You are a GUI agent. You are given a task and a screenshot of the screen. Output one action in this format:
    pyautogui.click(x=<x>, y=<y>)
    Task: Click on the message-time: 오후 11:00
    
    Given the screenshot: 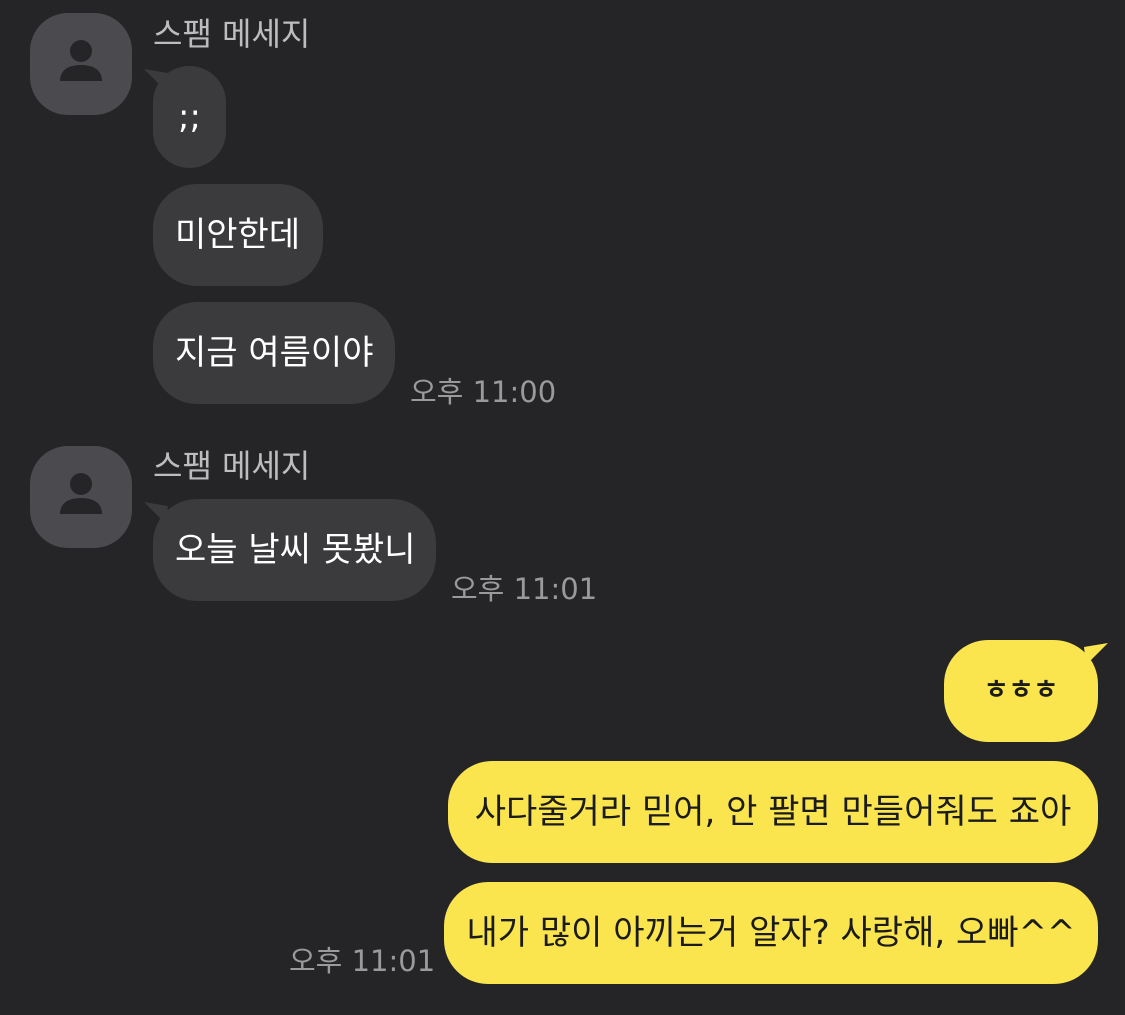 What is the action you would take?
    pyautogui.click(x=483, y=392)
    